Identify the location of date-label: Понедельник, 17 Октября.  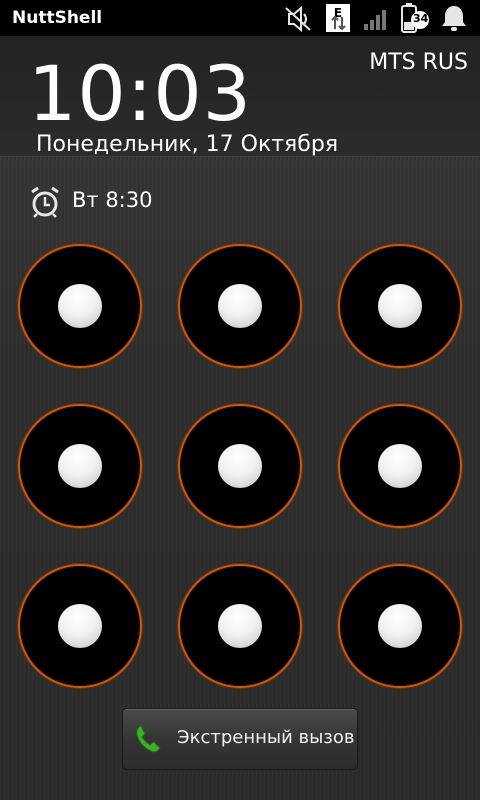
(187, 144).